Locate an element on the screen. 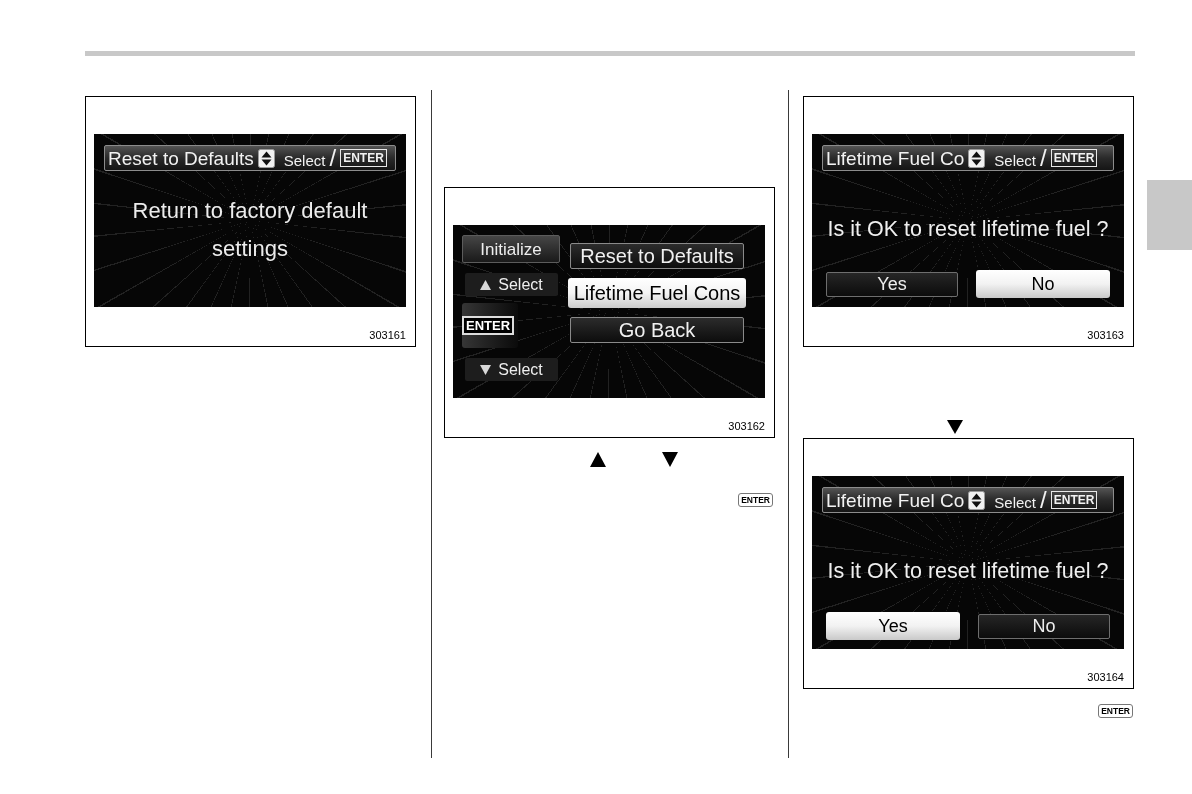 The height and width of the screenshot is (794, 1192). screen-title: Reset to Defaults is located at coordinates (181, 158).